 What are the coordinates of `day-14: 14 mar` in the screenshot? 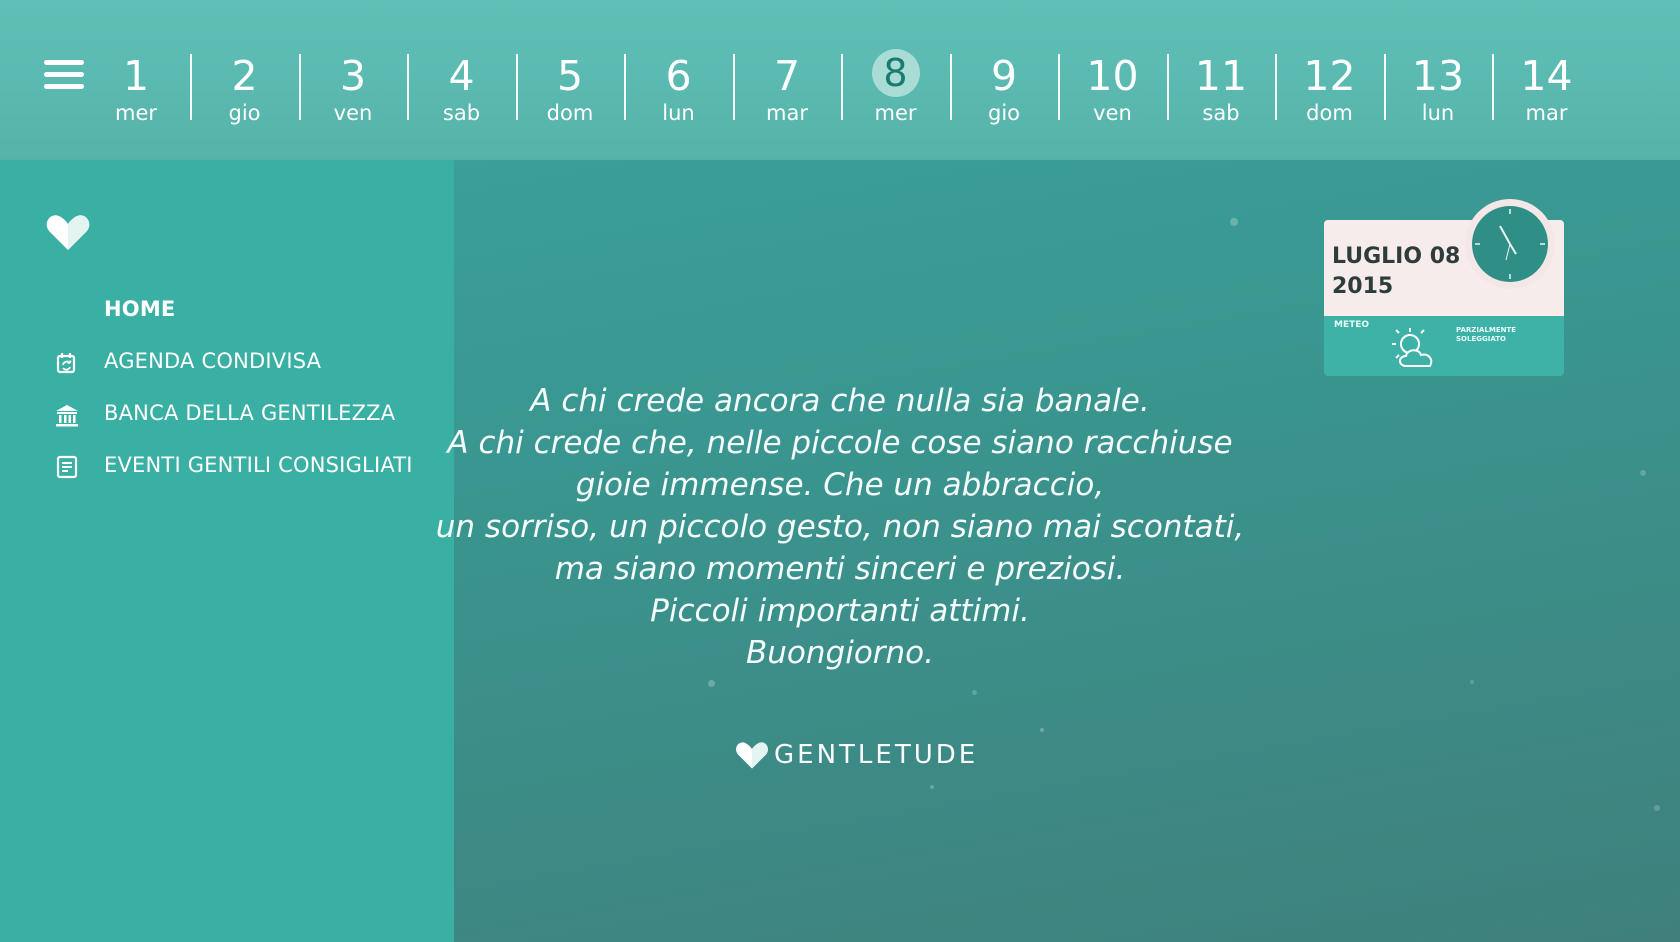 It's located at (1547, 85).